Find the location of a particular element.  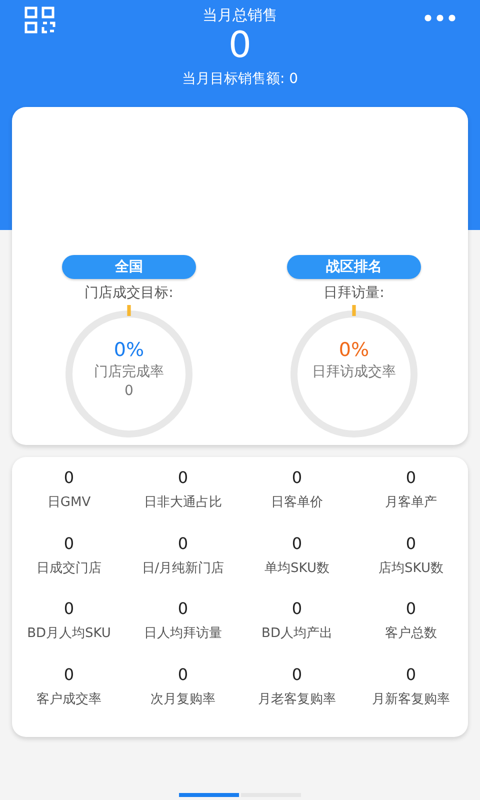

gauge-caption: 门店完成率 is located at coordinates (129, 372).